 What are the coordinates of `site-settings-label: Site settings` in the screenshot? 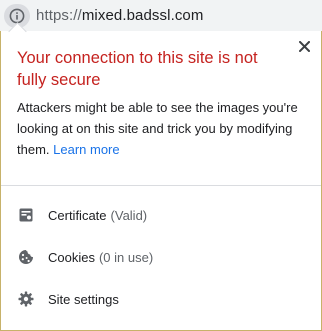 It's located at (83, 299).